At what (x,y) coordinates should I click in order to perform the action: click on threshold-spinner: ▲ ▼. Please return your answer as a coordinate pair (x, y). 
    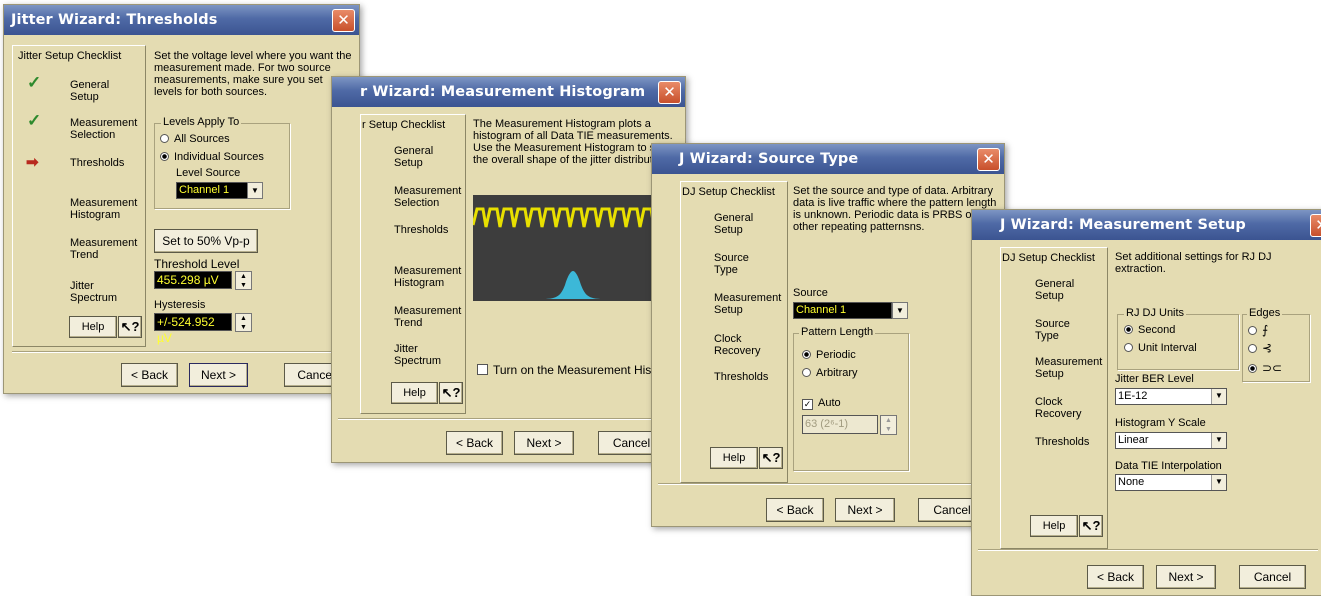
    Looking at the image, I should click on (243, 280).